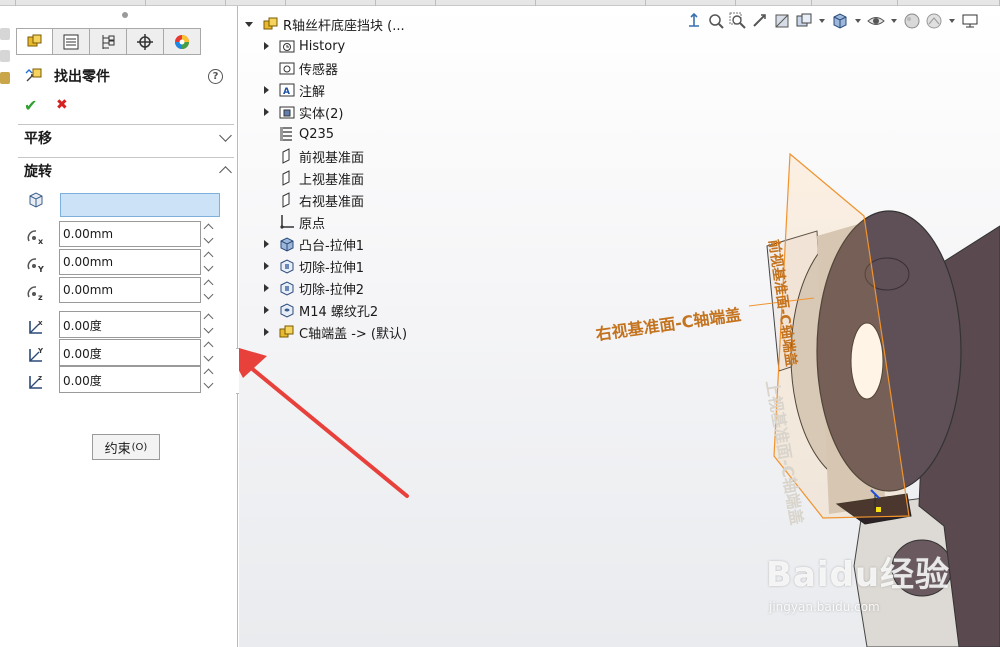  What do you see at coordinates (35, 381) in the screenshot?
I see `rotate-z-icon: z` at bounding box center [35, 381].